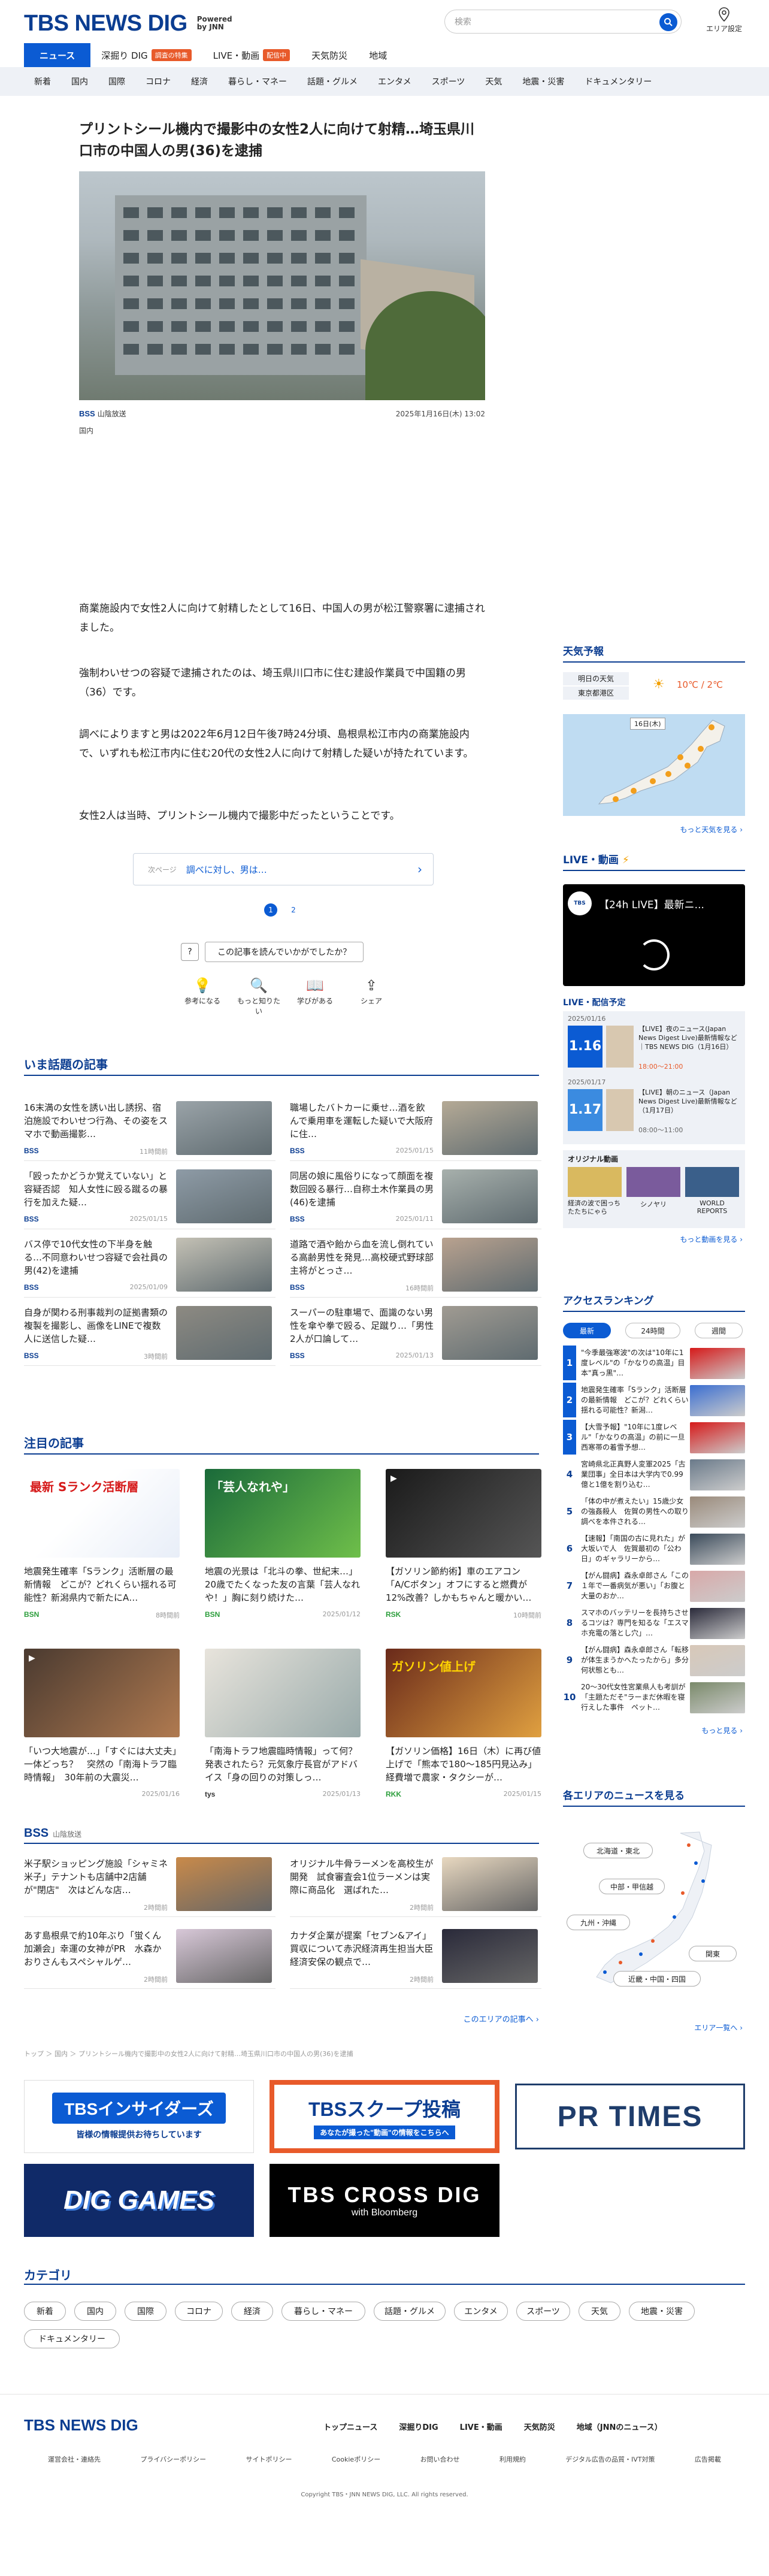  What do you see at coordinates (384, 2116) in the screenshot?
I see `banner-scoop: TBSスクープ投稿 あなたが撮った"動画"の情報をこちらへ` at bounding box center [384, 2116].